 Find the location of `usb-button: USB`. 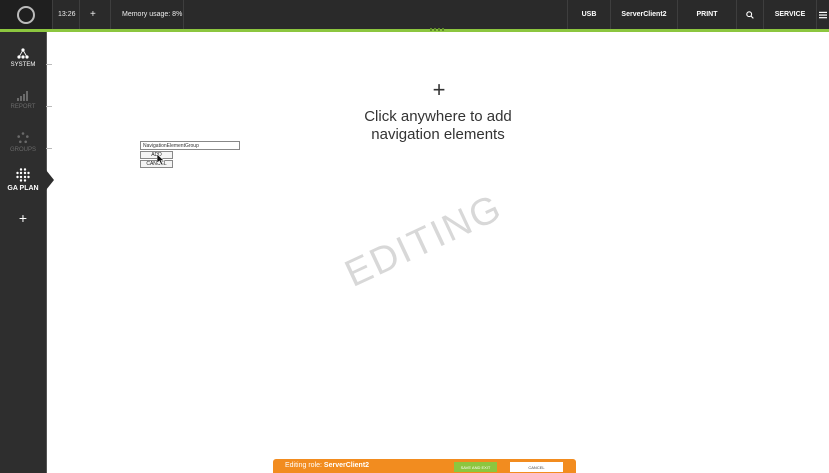

usb-button: USB is located at coordinates (589, 14).